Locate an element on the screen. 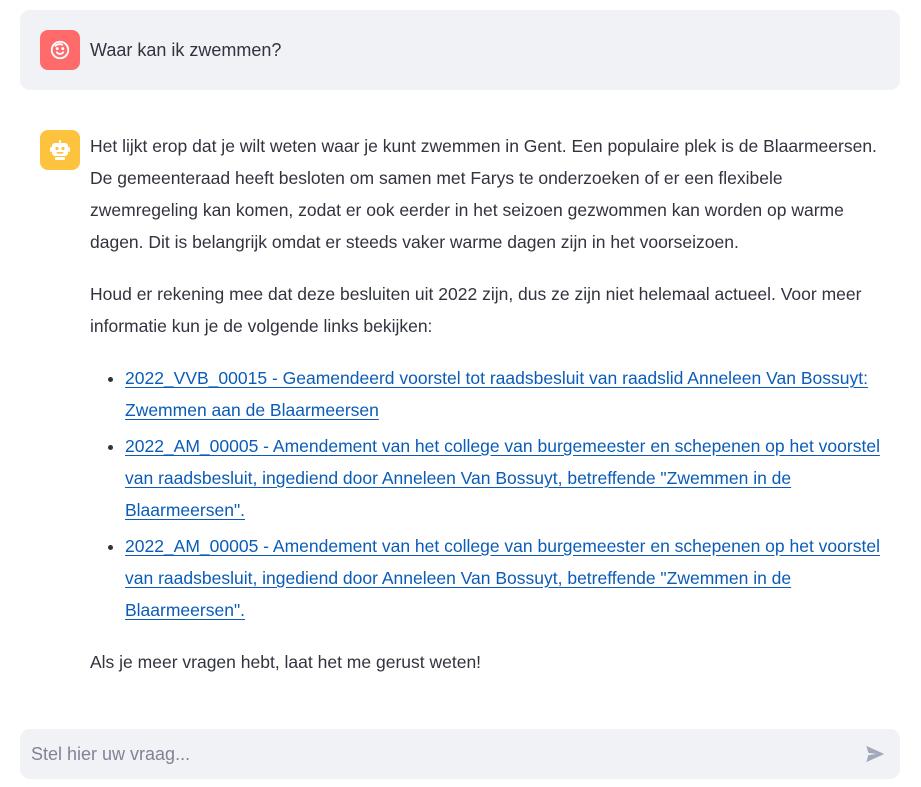  send-icon is located at coordinates (875, 754).